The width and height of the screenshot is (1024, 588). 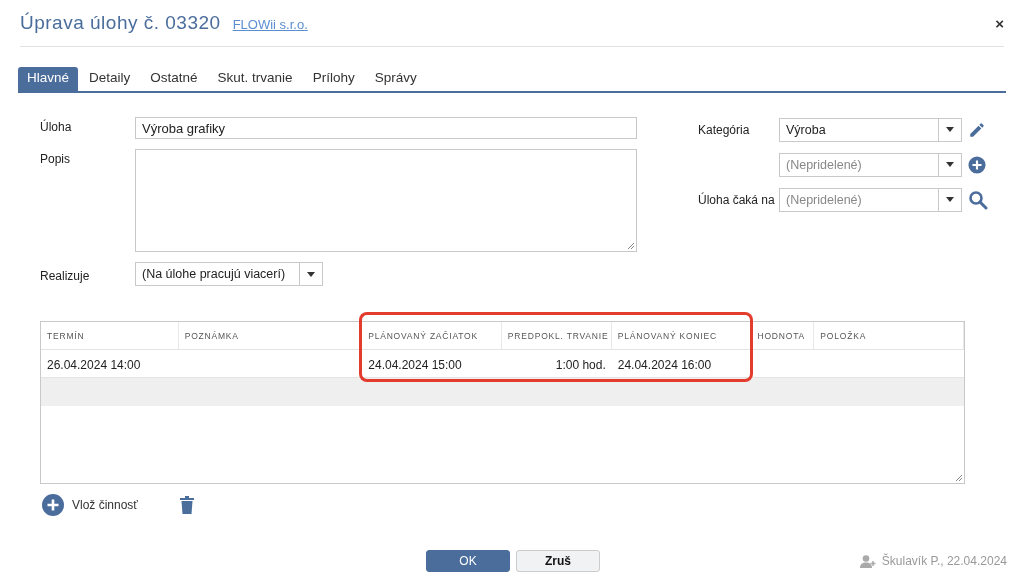 I want to click on plus-icon, so click(x=53, y=505).